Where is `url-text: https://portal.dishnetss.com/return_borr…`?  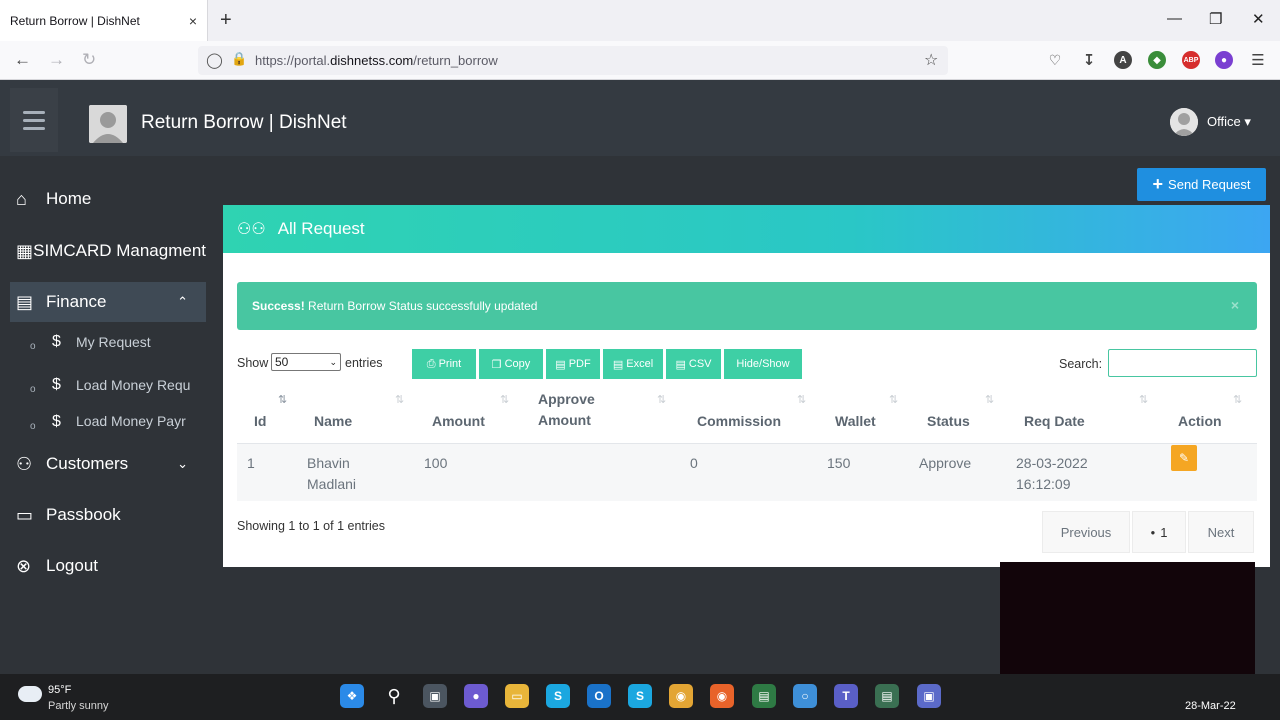
url-text: https://portal.dishnetss.com/return_borr… is located at coordinates (376, 60).